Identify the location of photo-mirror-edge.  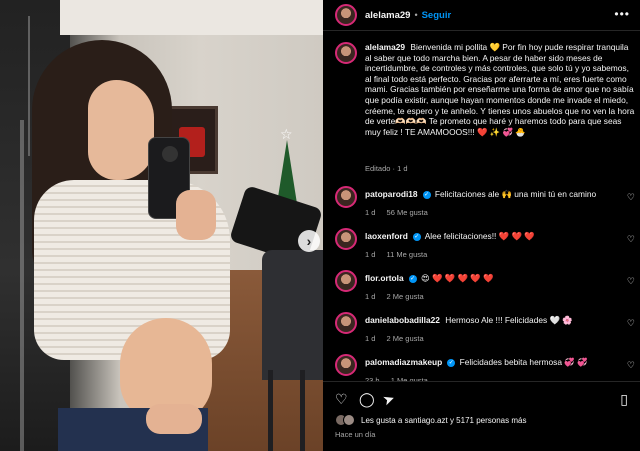
(22, 285).